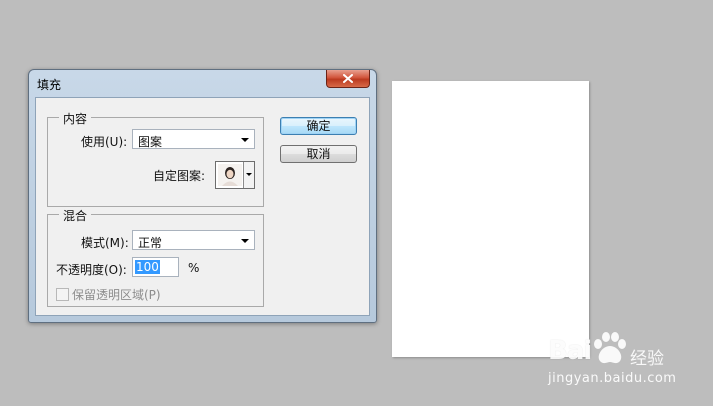 The image size is (713, 406). Describe the element at coordinates (147, 267) in the screenshot. I see `opacity-input-value: 100` at that location.